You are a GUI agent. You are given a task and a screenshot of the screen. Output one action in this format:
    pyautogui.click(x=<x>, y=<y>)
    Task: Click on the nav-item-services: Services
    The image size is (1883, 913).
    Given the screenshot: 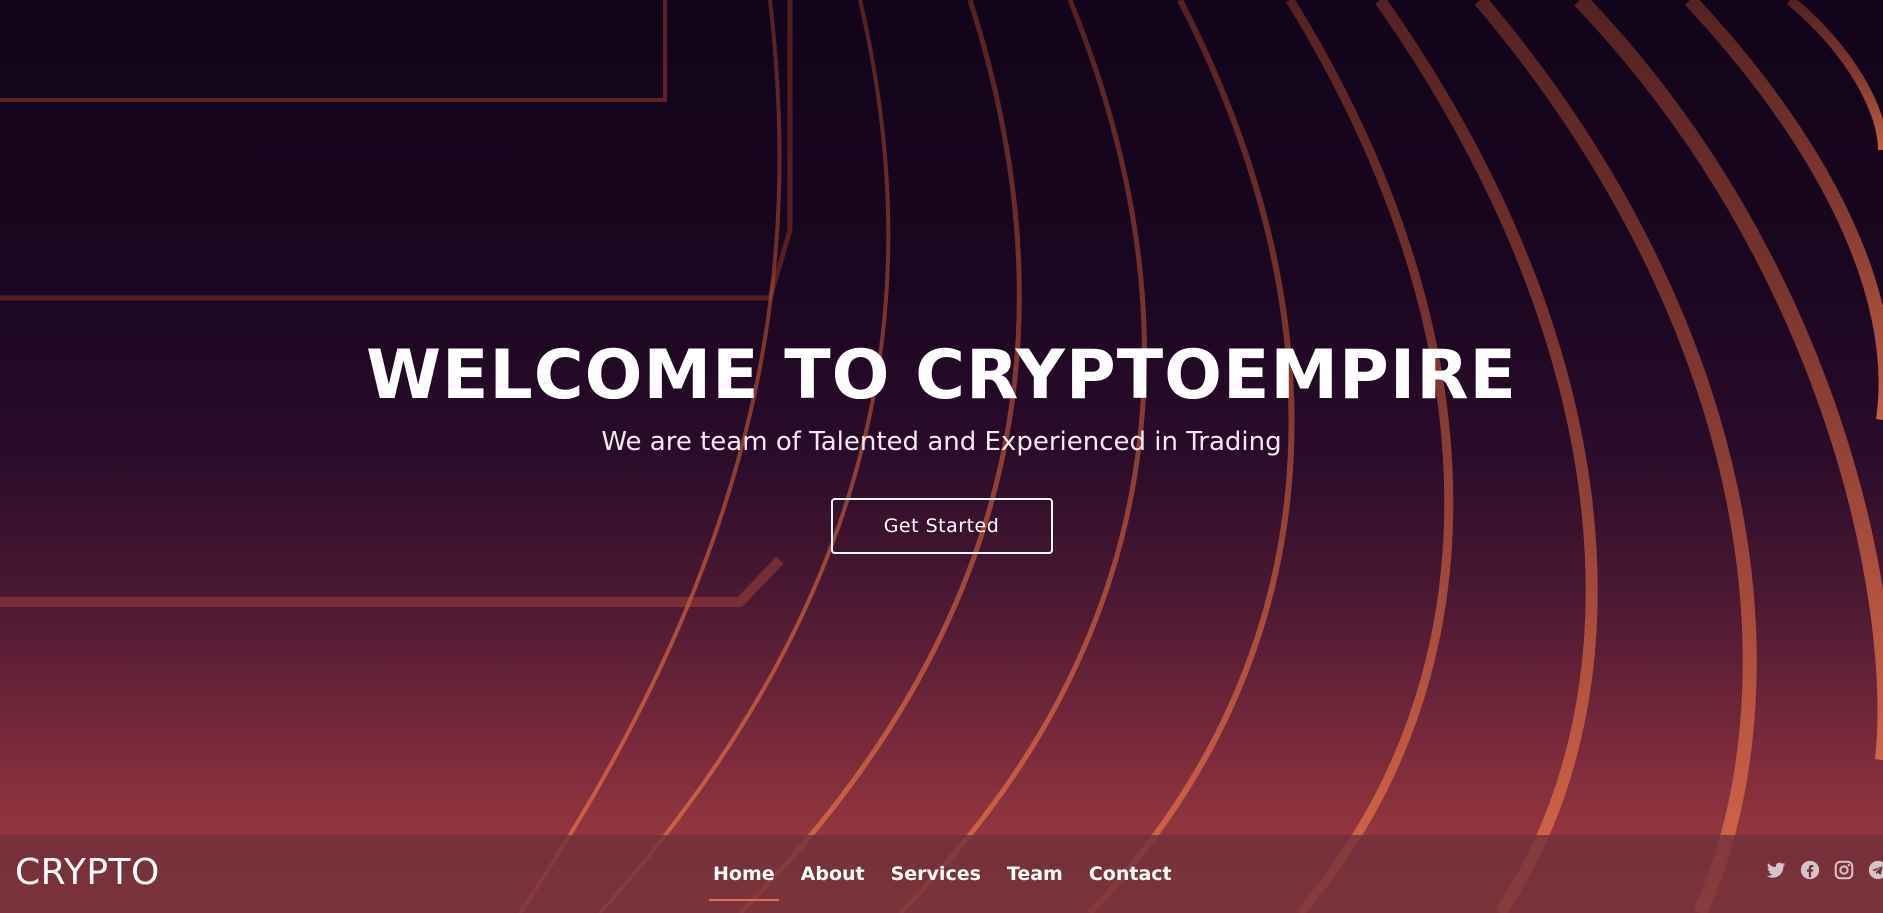 What is the action you would take?
    pyautogui.click(x=936, y=874)
    